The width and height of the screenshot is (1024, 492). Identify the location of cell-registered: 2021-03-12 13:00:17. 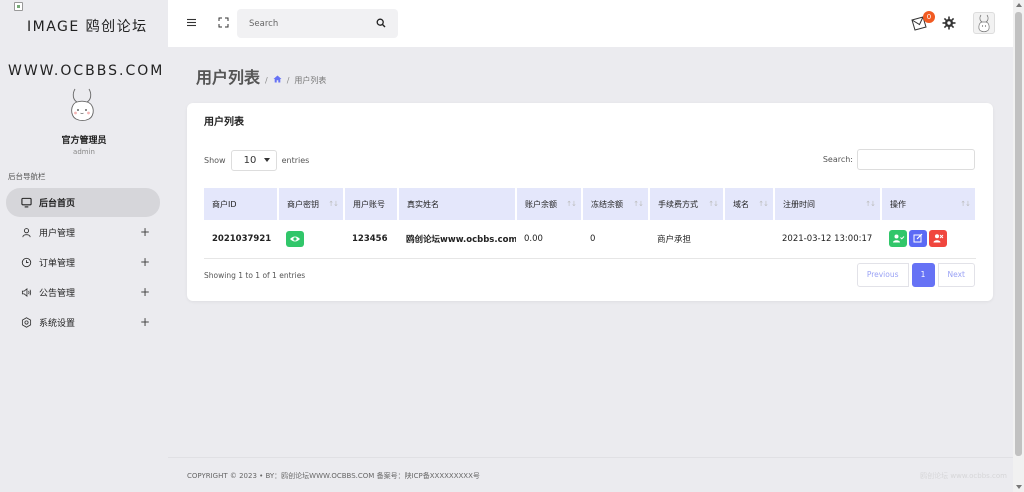
(827, 239).